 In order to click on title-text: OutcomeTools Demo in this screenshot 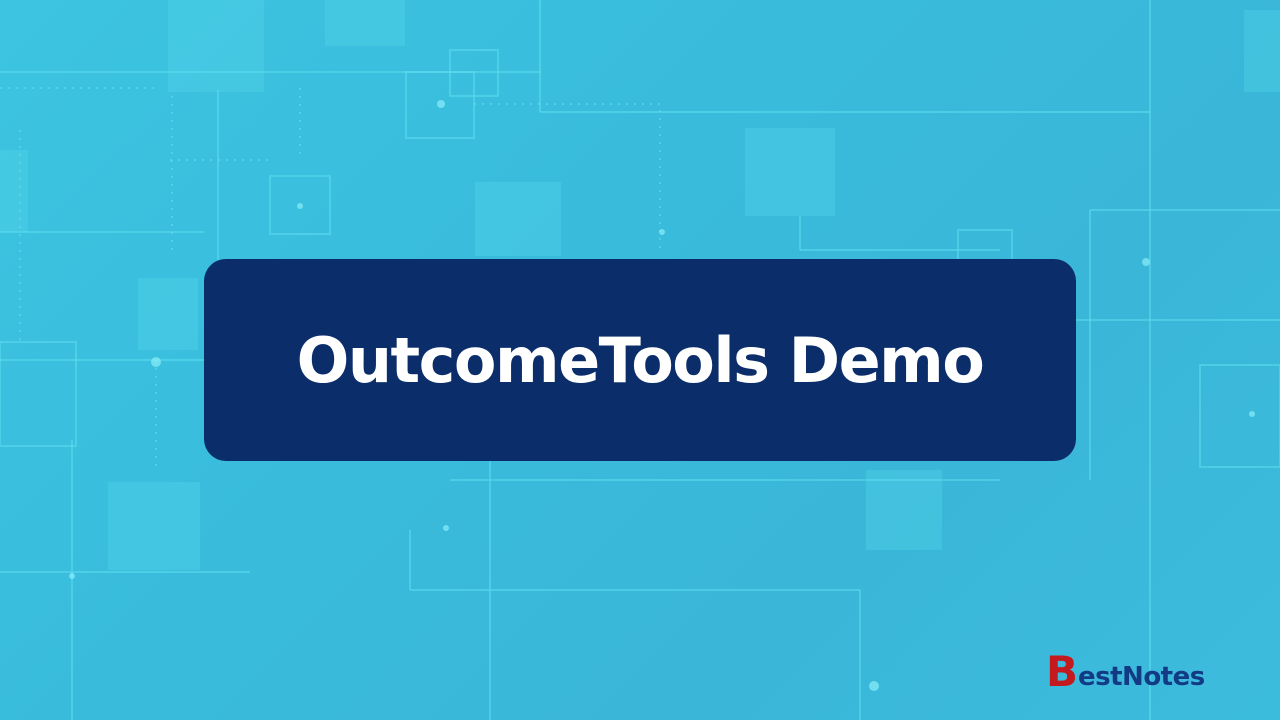, I will do `click(640, 360)`.